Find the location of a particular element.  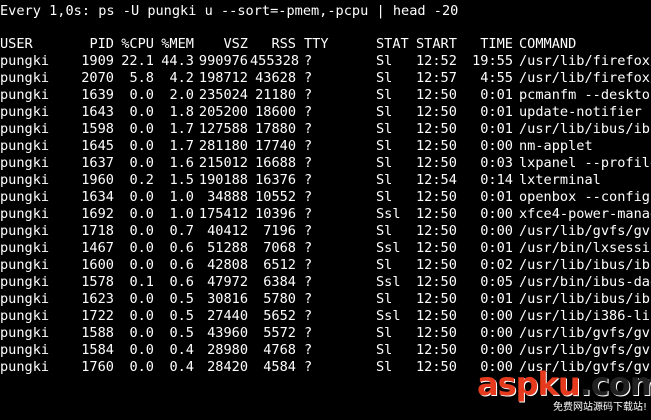

cell-vsz: 127588 is located at coordinates (223, 129).